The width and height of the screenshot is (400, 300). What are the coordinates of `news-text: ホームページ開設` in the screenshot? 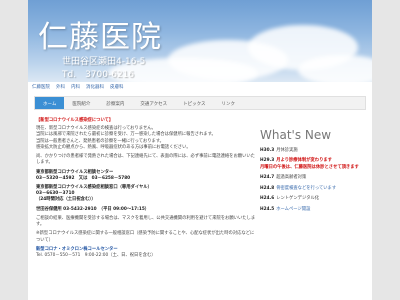 It's located at (293, 209).